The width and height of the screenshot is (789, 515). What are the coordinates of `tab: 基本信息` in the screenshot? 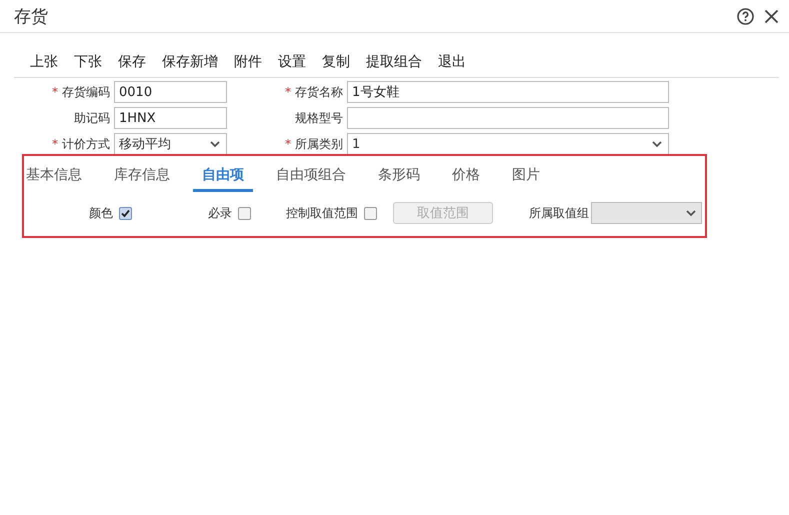 It's located at (54, 179).